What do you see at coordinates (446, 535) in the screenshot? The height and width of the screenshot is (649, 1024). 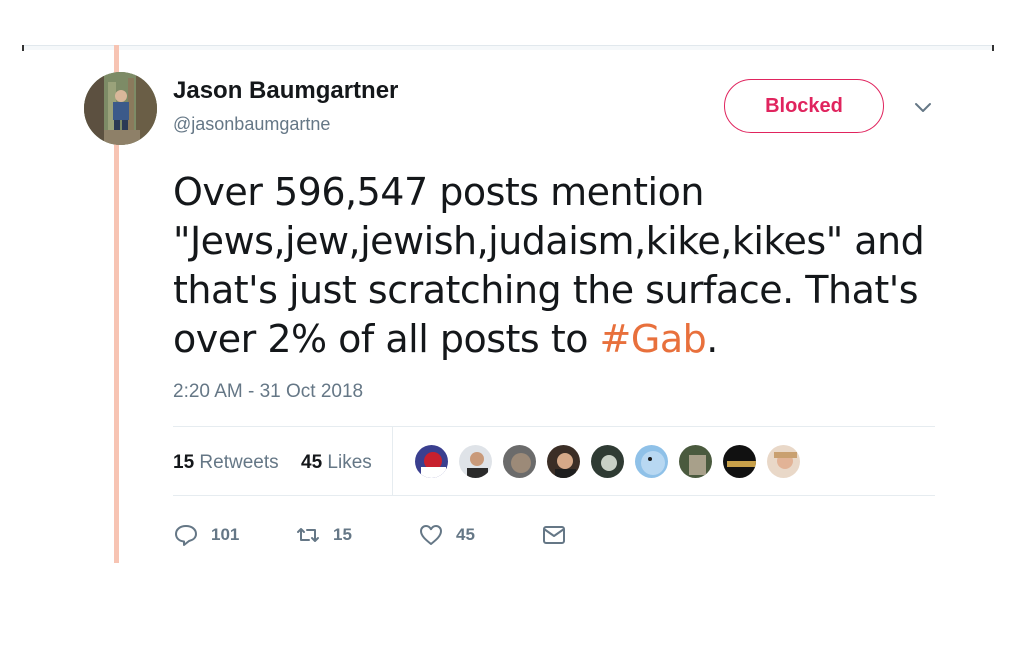 I see `like-button: 45` at bounding box center [446, 535].